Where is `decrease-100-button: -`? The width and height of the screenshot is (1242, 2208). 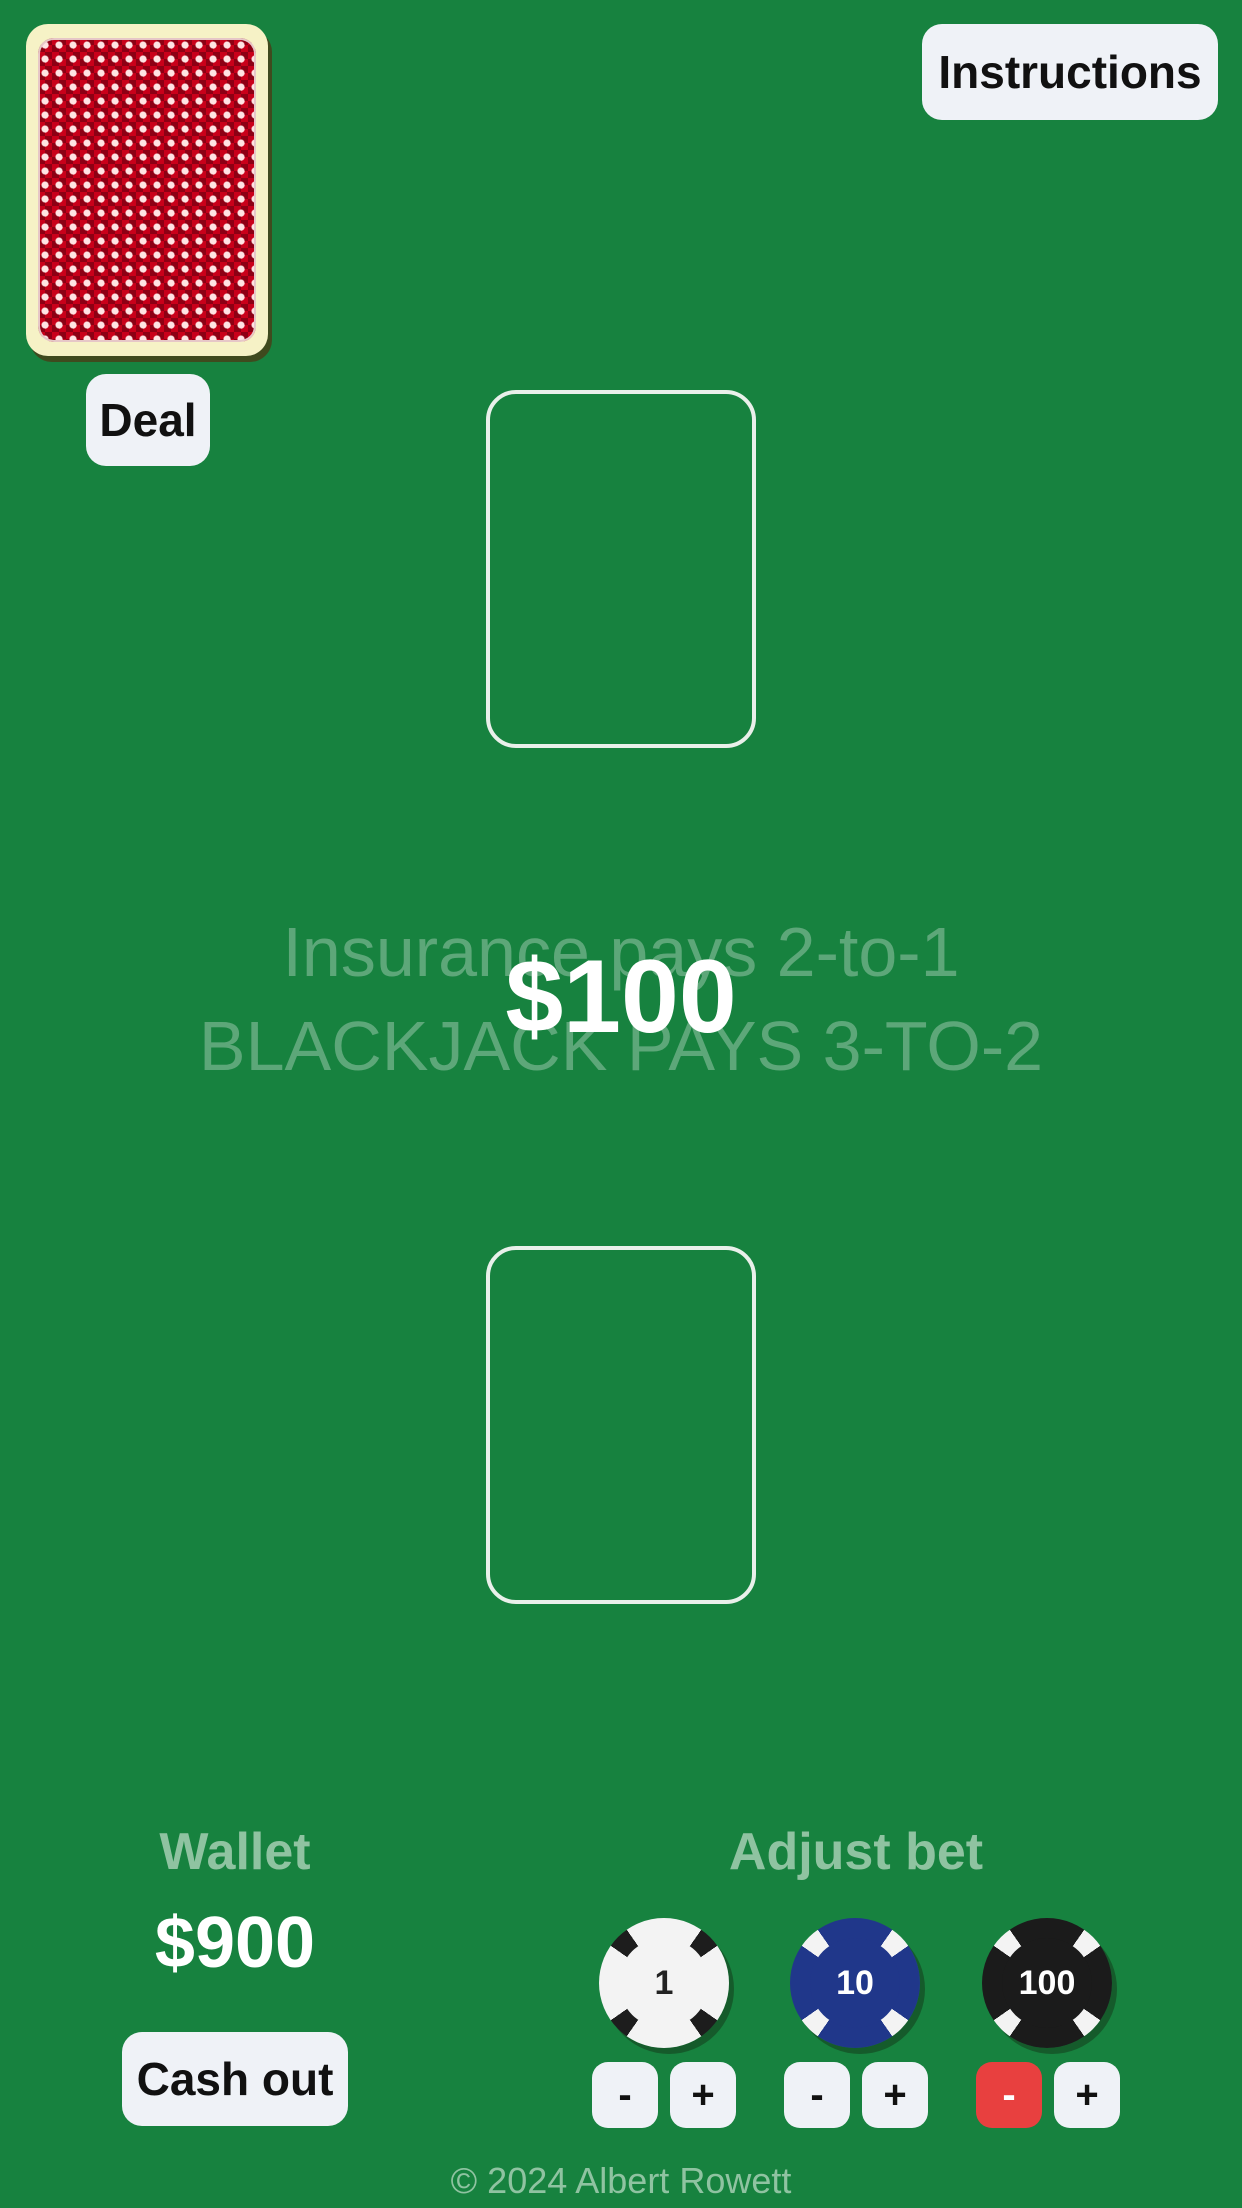
decrease-100-button: - is located at coordinates (1009, 2095).